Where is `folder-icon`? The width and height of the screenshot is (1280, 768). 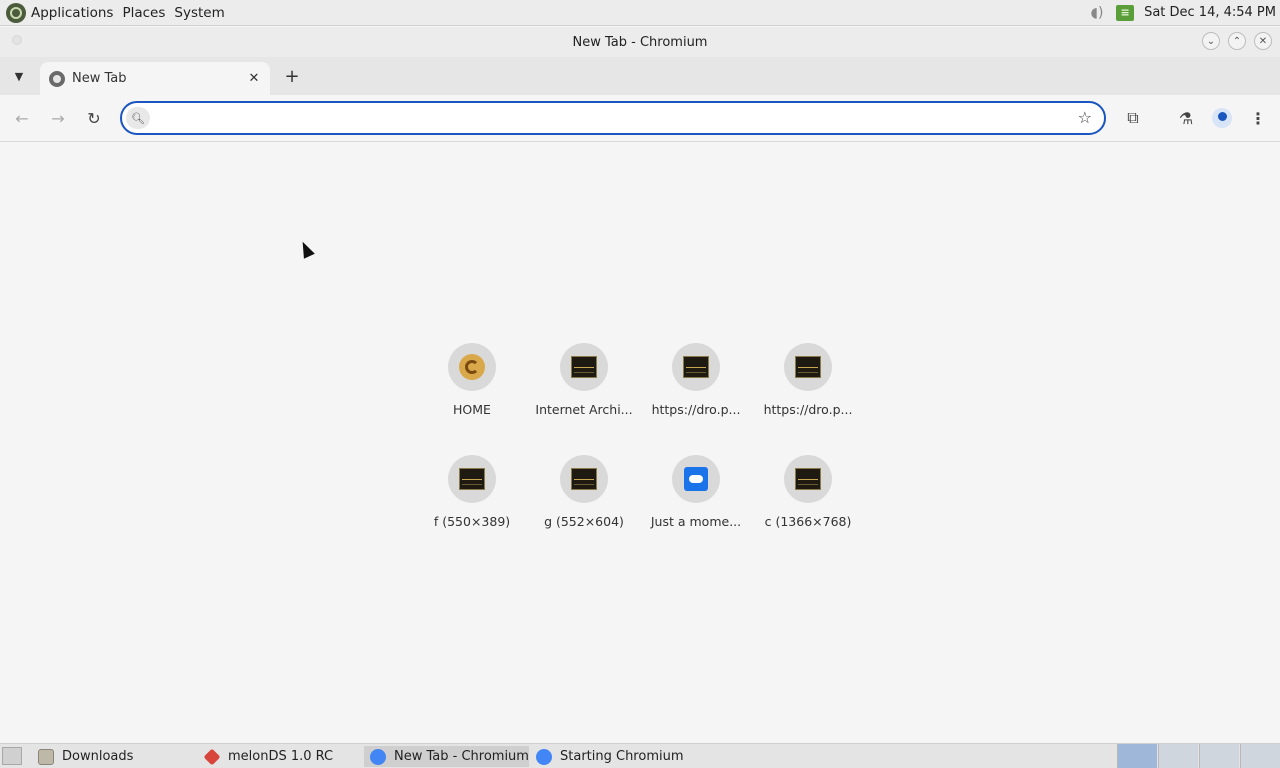
folder-icon is located at coordinates (46, 756).